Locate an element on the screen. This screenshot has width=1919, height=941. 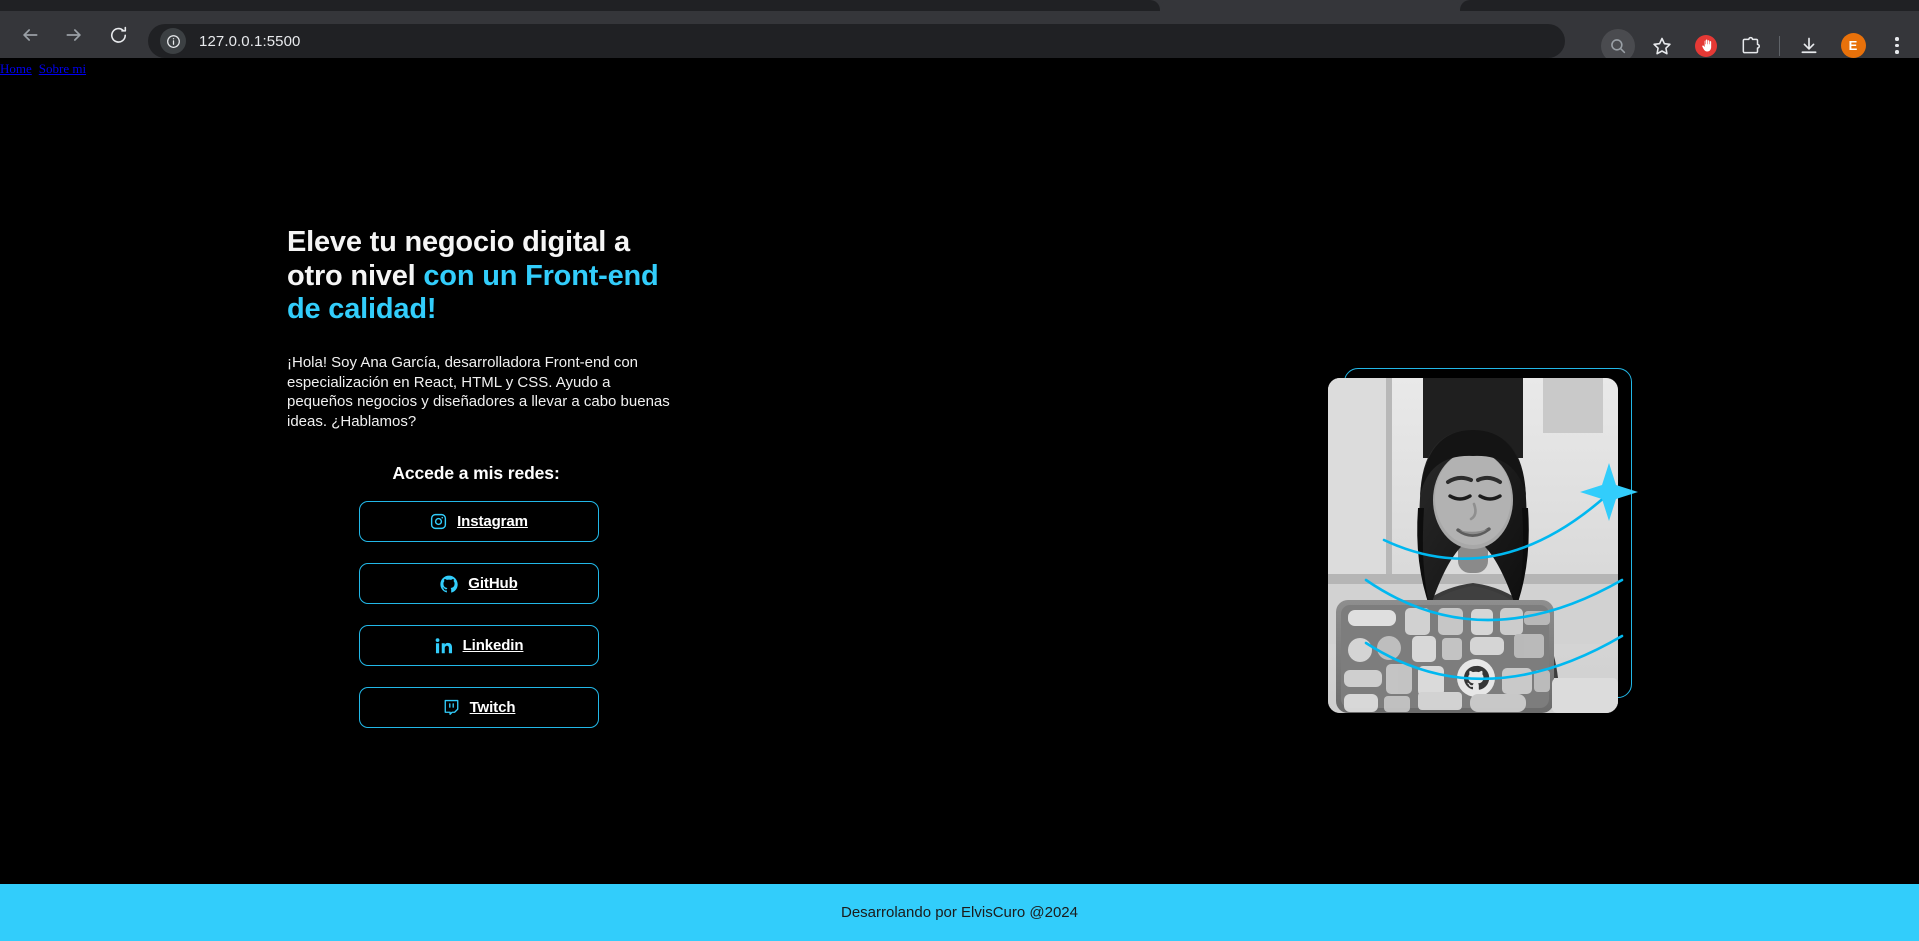
forward-button is located at coordinates (74, 35).